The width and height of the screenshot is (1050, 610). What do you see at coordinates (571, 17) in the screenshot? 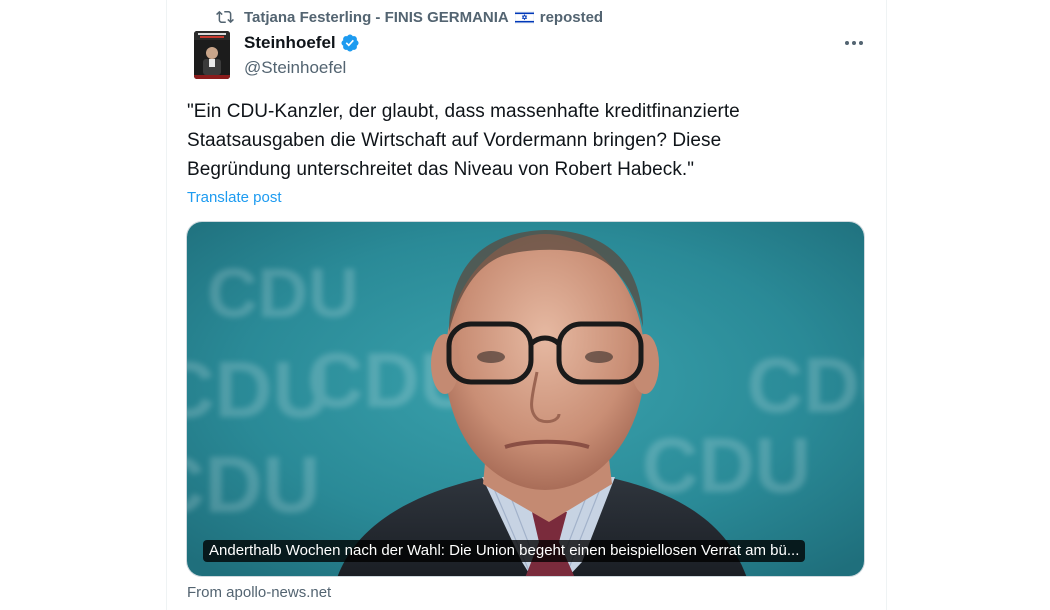
I see `repost-label: reposted` at bounding box center [571, 17].